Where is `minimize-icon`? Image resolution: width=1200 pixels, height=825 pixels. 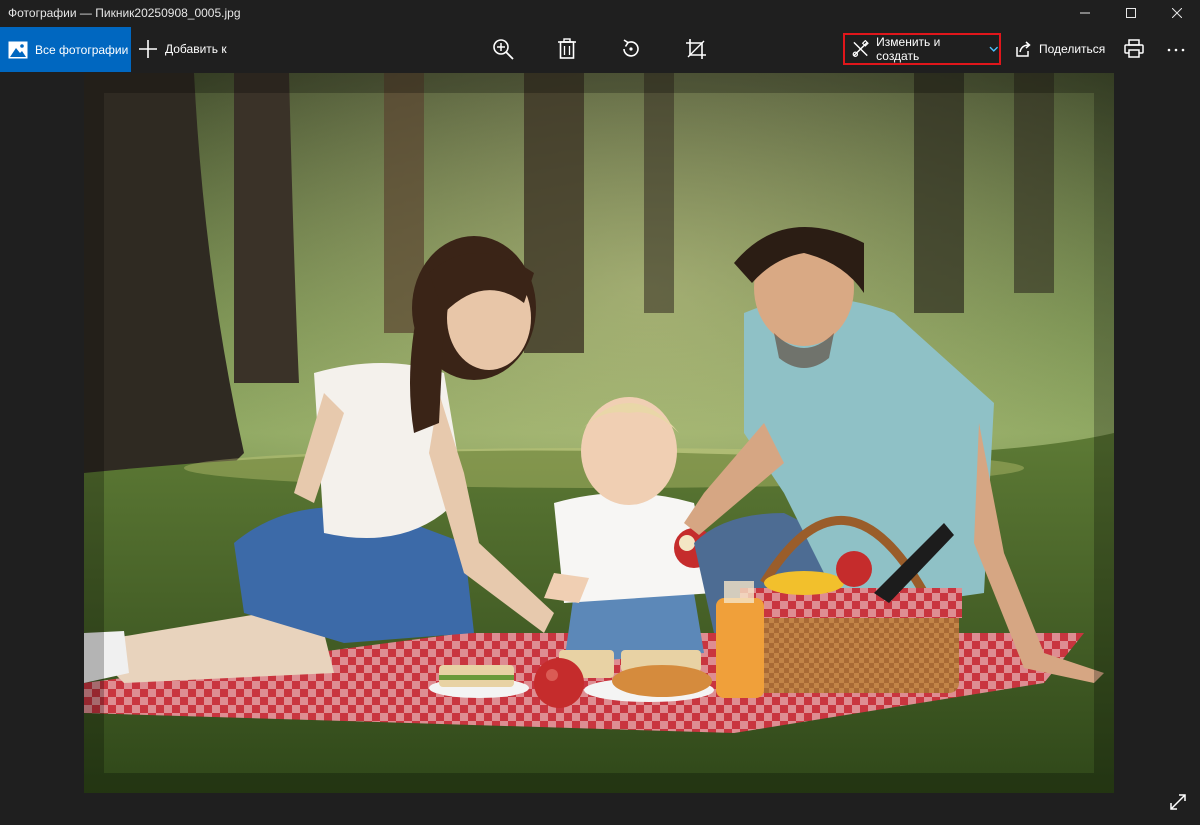 minimize-icon is located at coordinates (1085, 13).